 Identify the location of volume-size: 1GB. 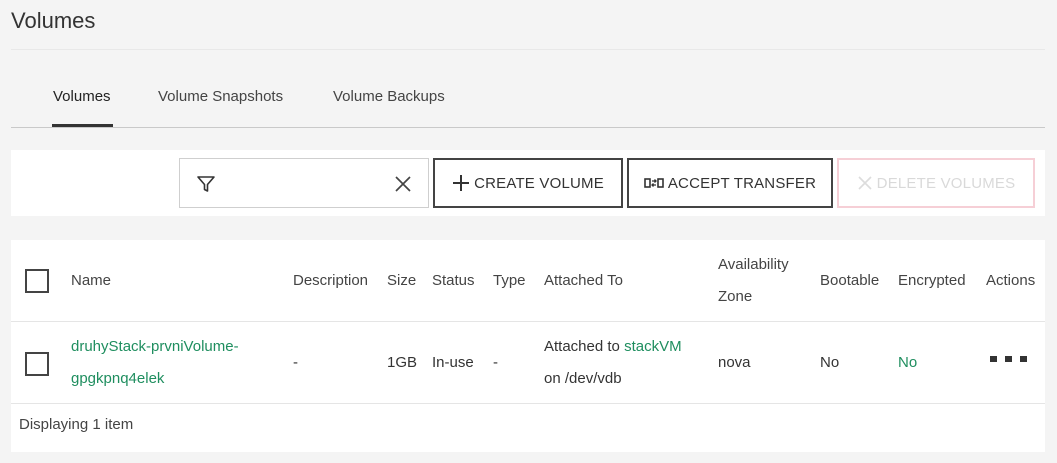
(402, 362).